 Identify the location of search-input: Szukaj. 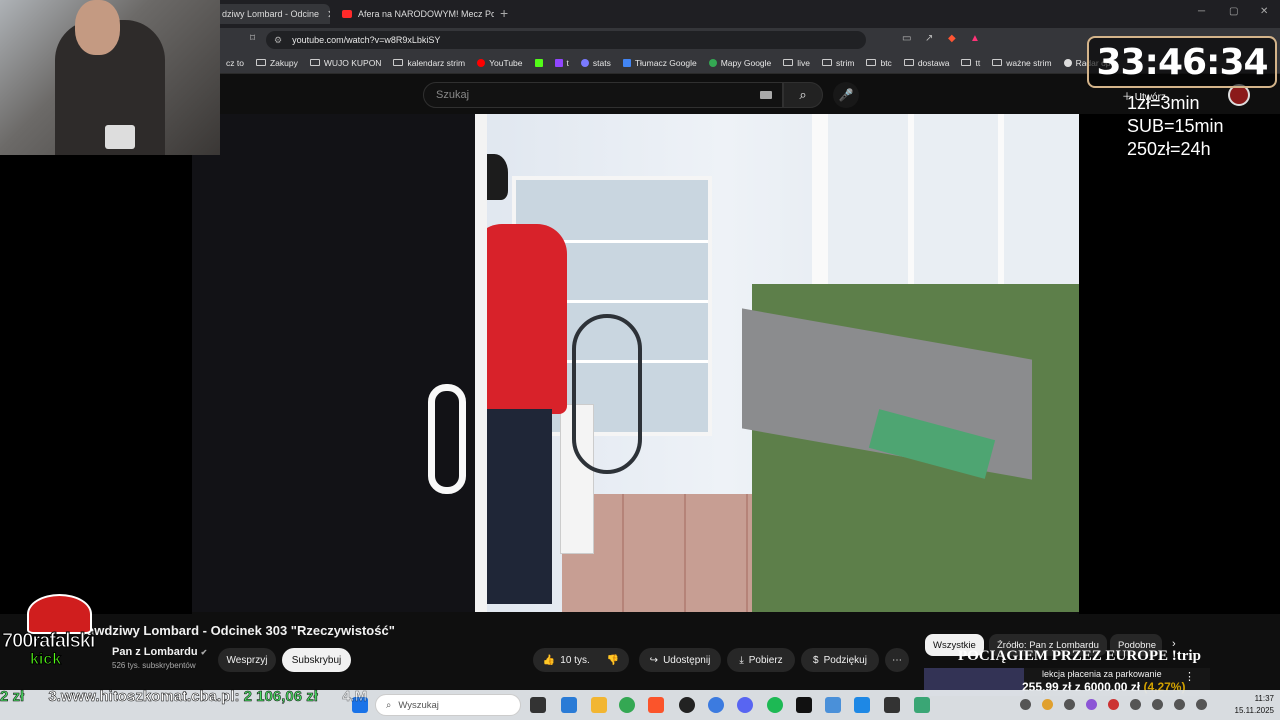
(603, 95).